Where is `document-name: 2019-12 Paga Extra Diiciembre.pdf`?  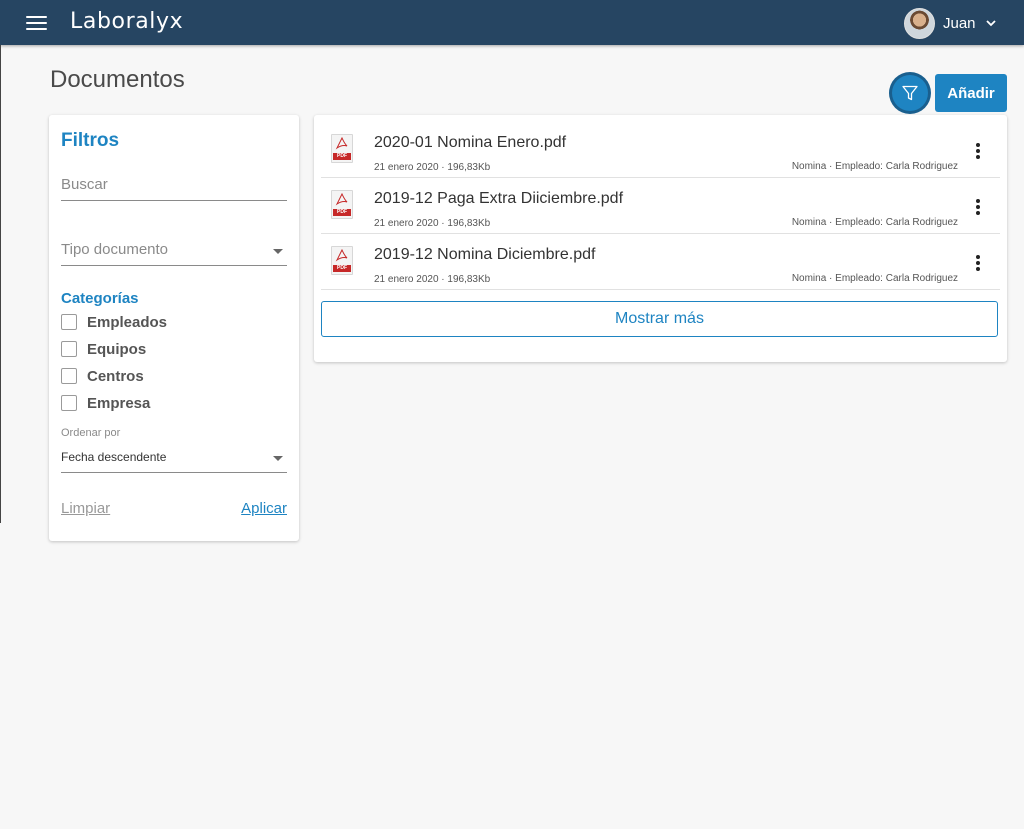 document-name: 2019-12 Paga Extra Diiciembre.pdf is located at coordinates (498, 199).